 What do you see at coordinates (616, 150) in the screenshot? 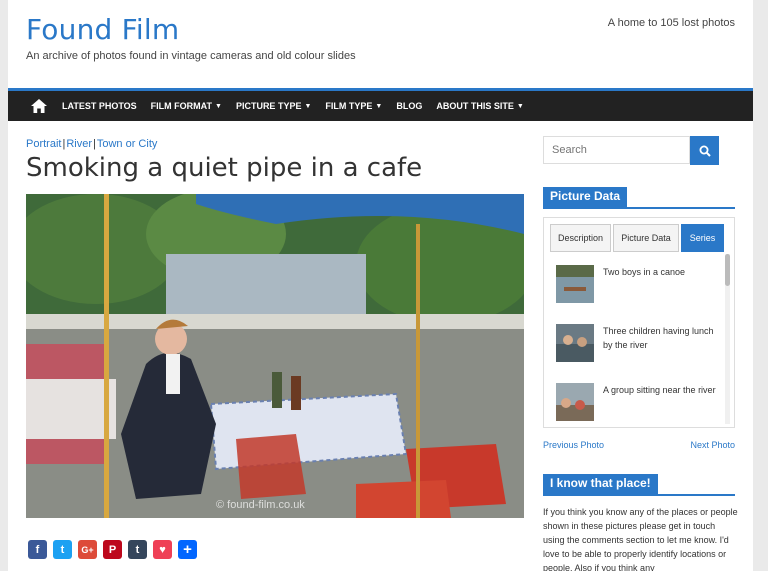
I see `search-input` at bounding box center [616, 150].